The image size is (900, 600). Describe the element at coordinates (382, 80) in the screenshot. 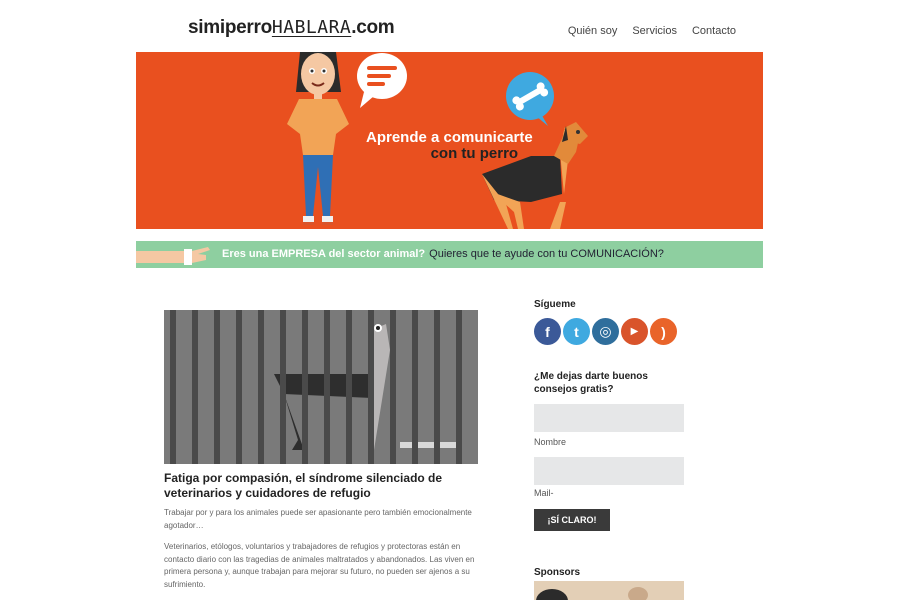

I see `speech-bubble-icon` at that location.